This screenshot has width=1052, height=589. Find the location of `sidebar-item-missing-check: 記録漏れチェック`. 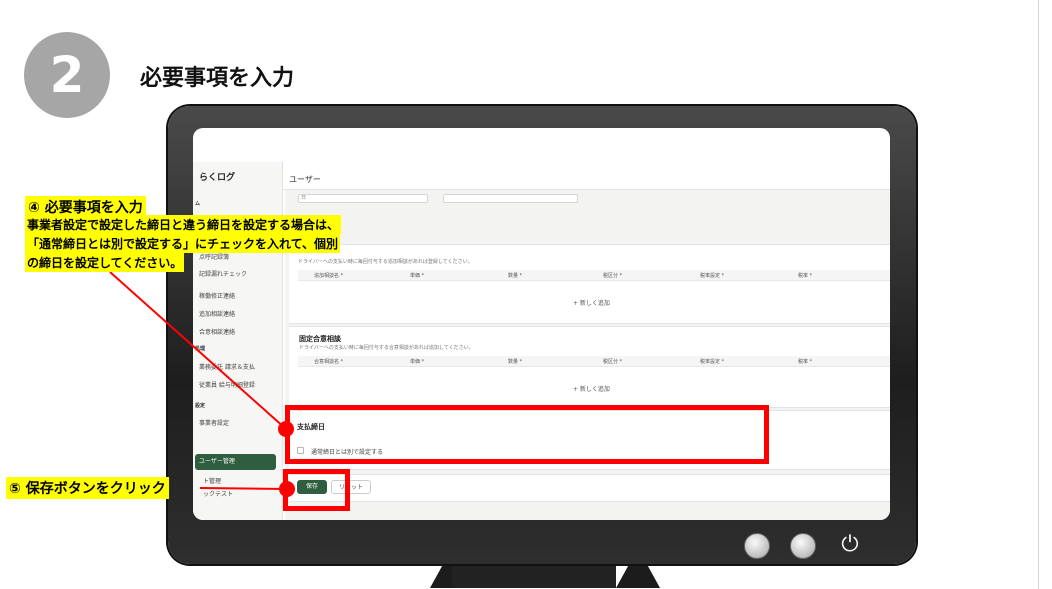

sidebar-item-missing-check: 記録漏れチェック is located at coordinates (223, 273).